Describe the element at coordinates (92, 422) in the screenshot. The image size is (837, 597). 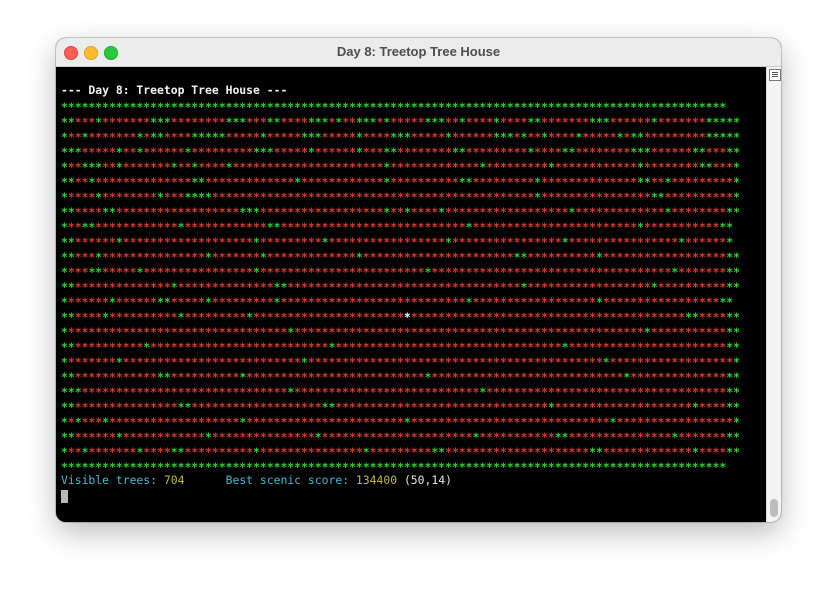
I see `hidden-trees: ***` at that location.